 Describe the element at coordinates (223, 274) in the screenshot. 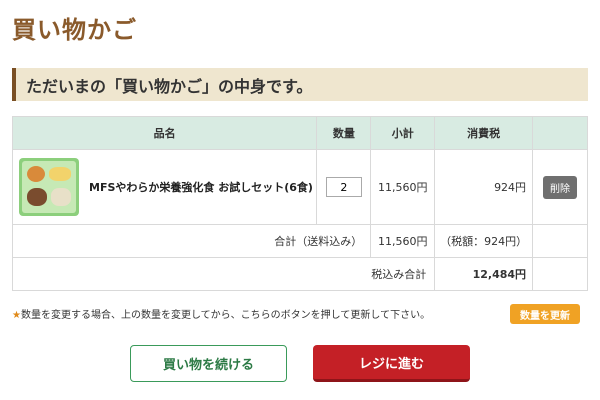

I see `grand-total-label: 税込み合計` at that location.